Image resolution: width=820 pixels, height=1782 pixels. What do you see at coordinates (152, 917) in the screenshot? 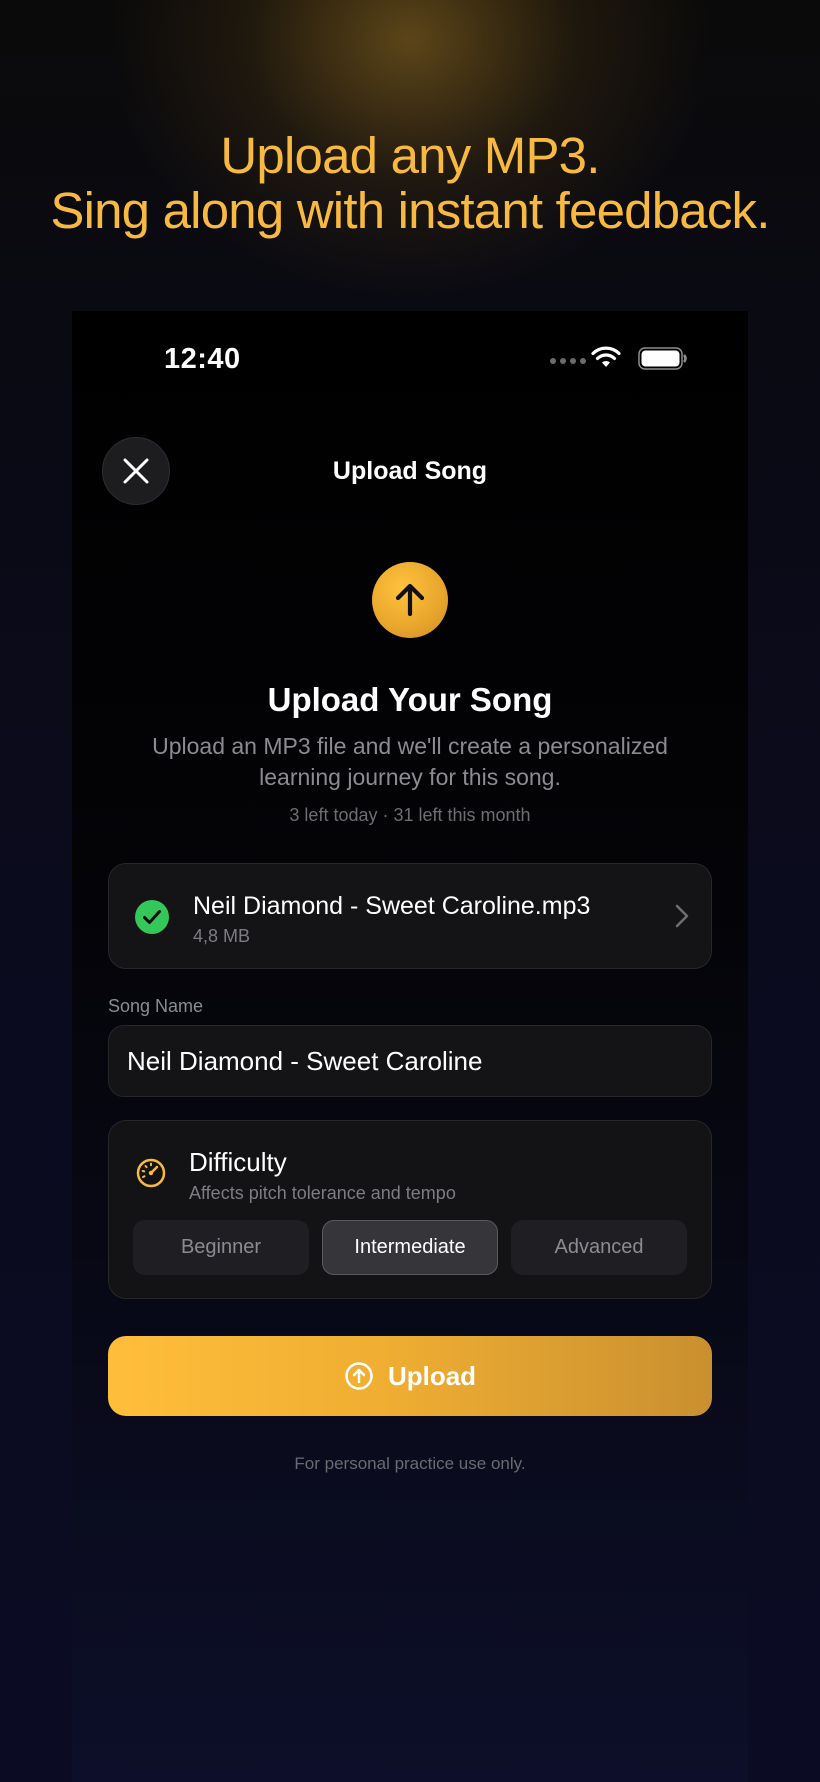
I see `checkmark-circle-icon` at bounding box center [152, 917].